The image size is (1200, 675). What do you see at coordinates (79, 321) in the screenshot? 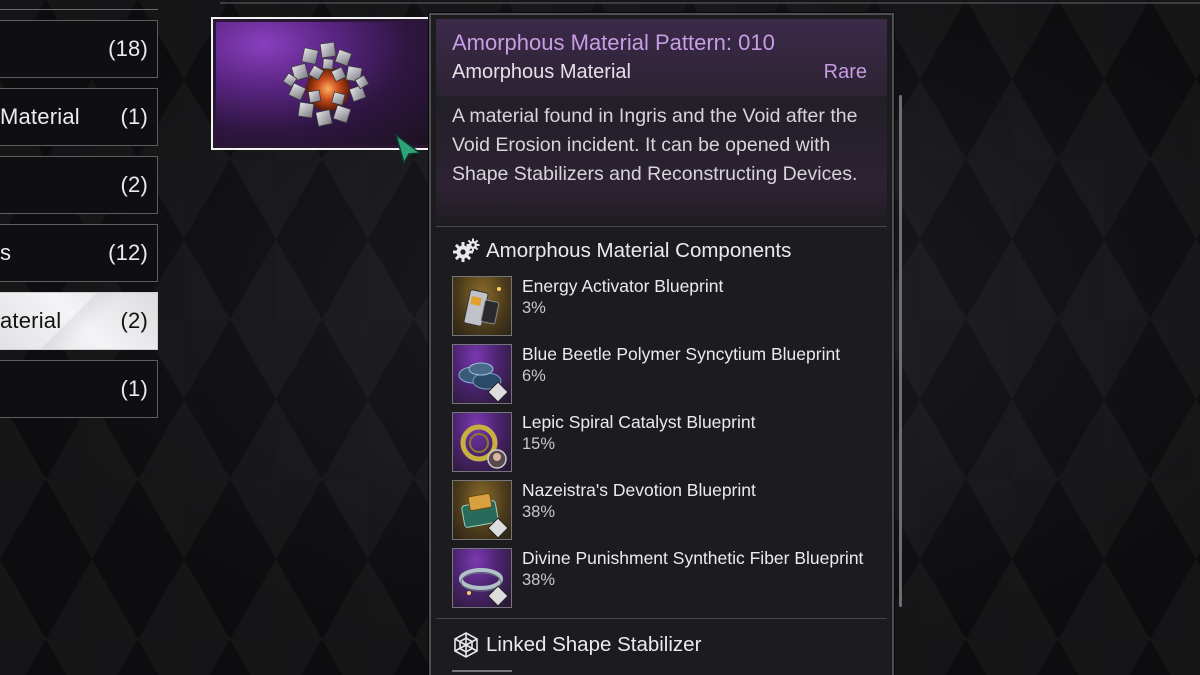
I see `category-item-selected: aterial (2)` at bounding box center [79, 321].